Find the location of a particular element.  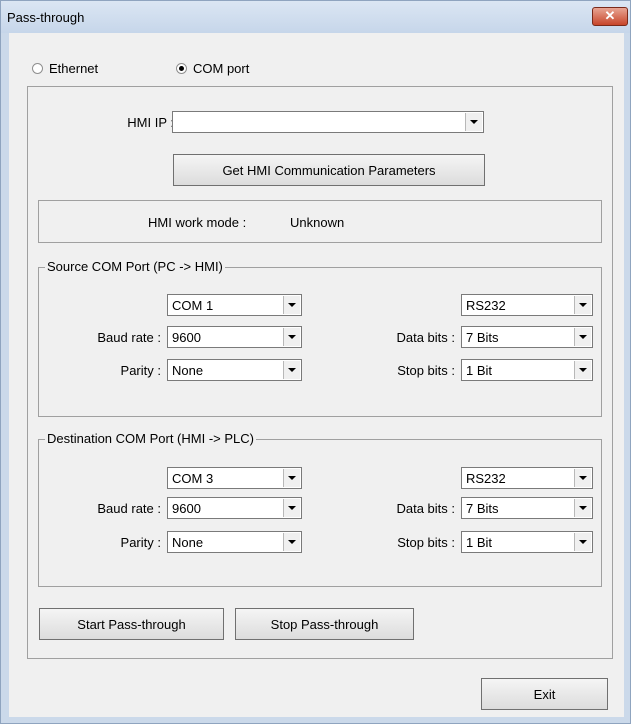

destination-interface-combo: RS232 is located at coordinates (527, 478).